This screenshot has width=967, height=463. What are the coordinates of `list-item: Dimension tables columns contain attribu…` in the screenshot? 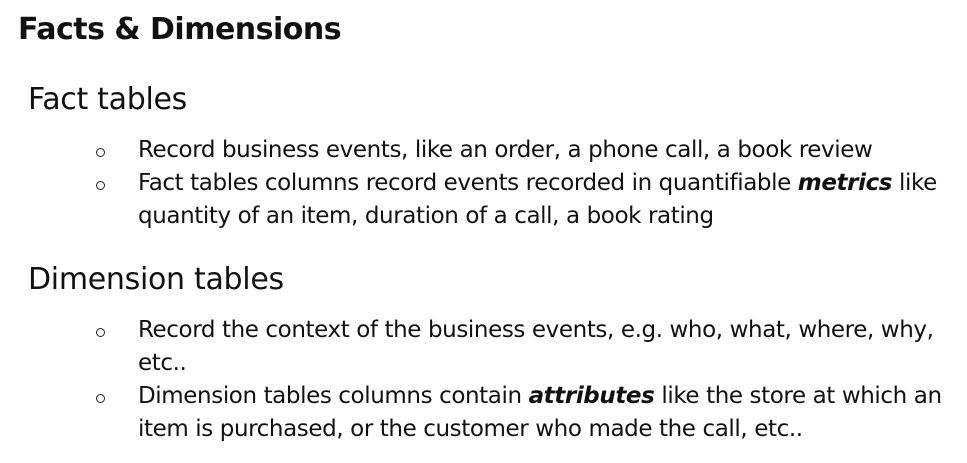 It's located at (529, 413).